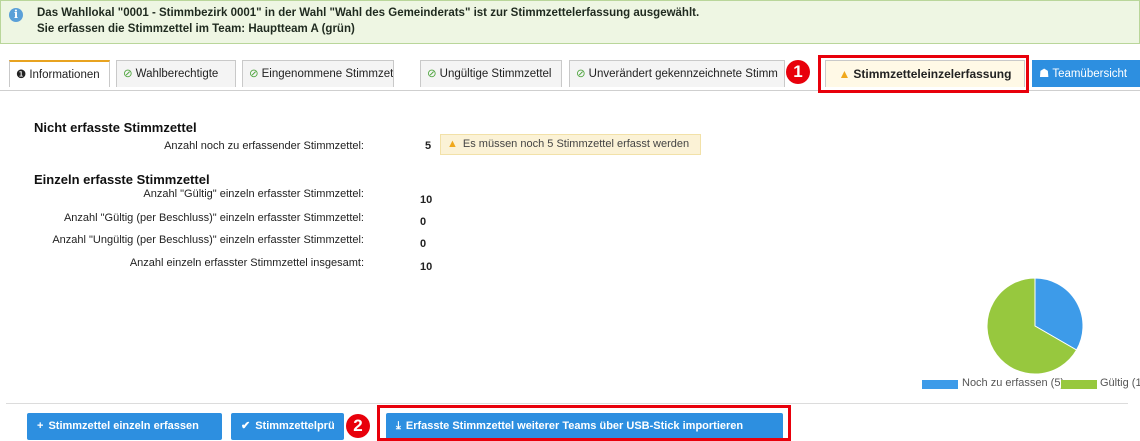  Describe the element at coordinates (327, 74) in the screenshot. I see `tab-label: Eingenommene Stimmzettel` at that location.